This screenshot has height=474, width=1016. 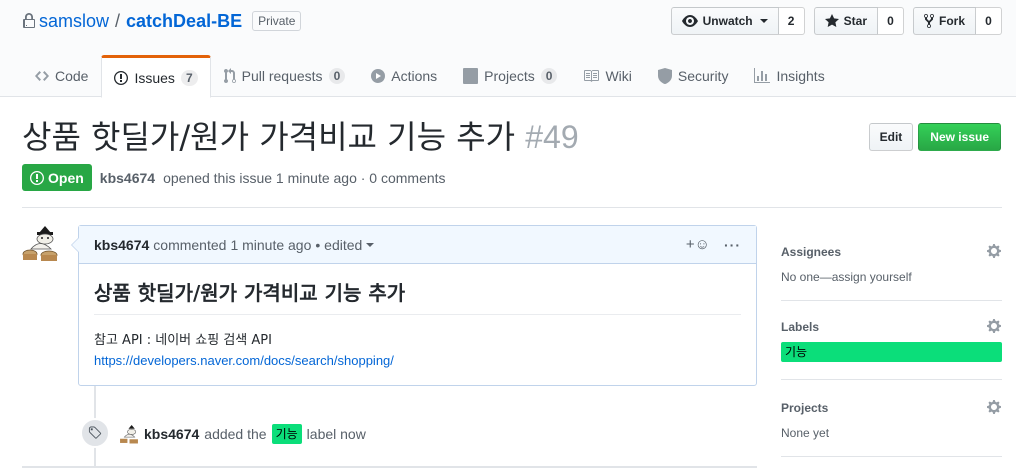 What do you see at coordinates (75, 245) in the screenshot?
I see `comment-arrow-inner` at bounding box center [75, 245].